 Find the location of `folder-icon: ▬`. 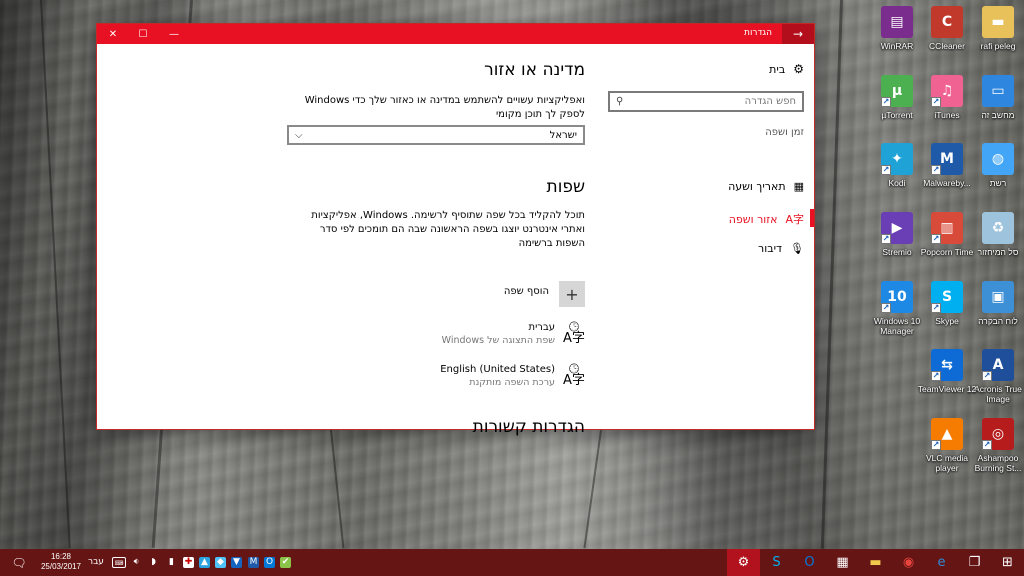

folder-icon: ▬ is located at coordinates (998, 22).